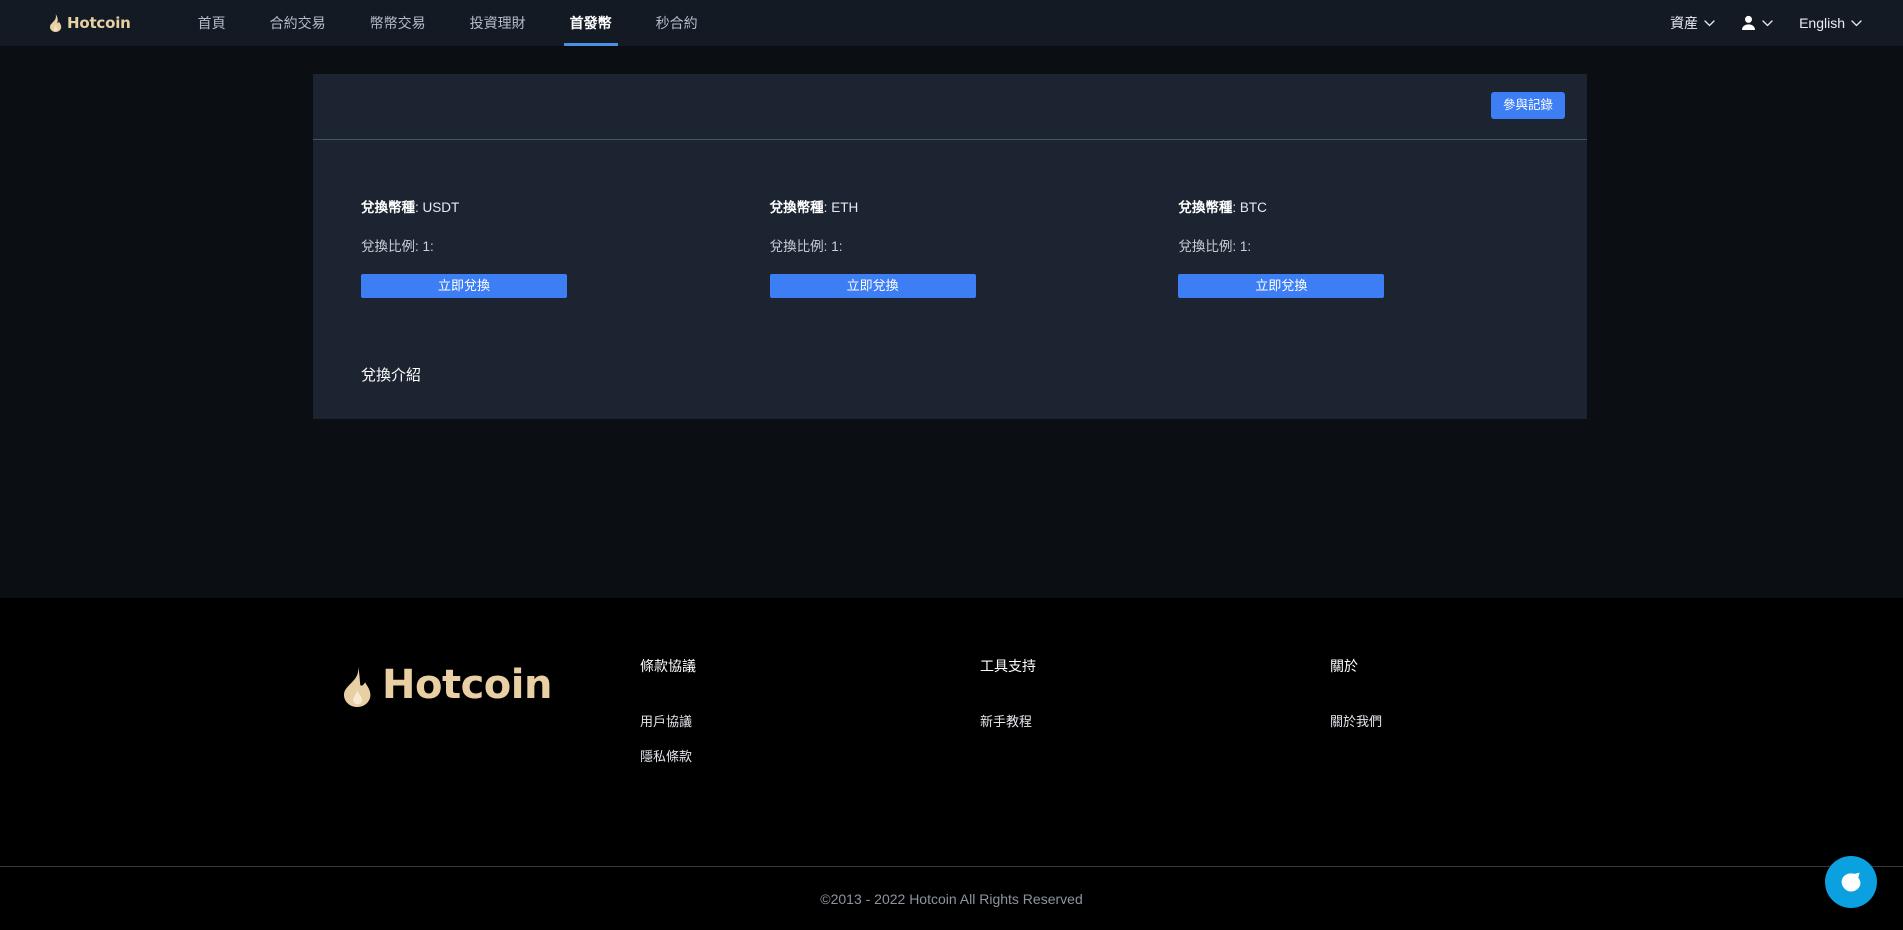 Image resolution: width=1903 pixels, height=930 pixels. I want to click on main-nav: 首頁 合約交易 幣幣交易 投資理財 首發幣 秒合約, so click(448, 23).